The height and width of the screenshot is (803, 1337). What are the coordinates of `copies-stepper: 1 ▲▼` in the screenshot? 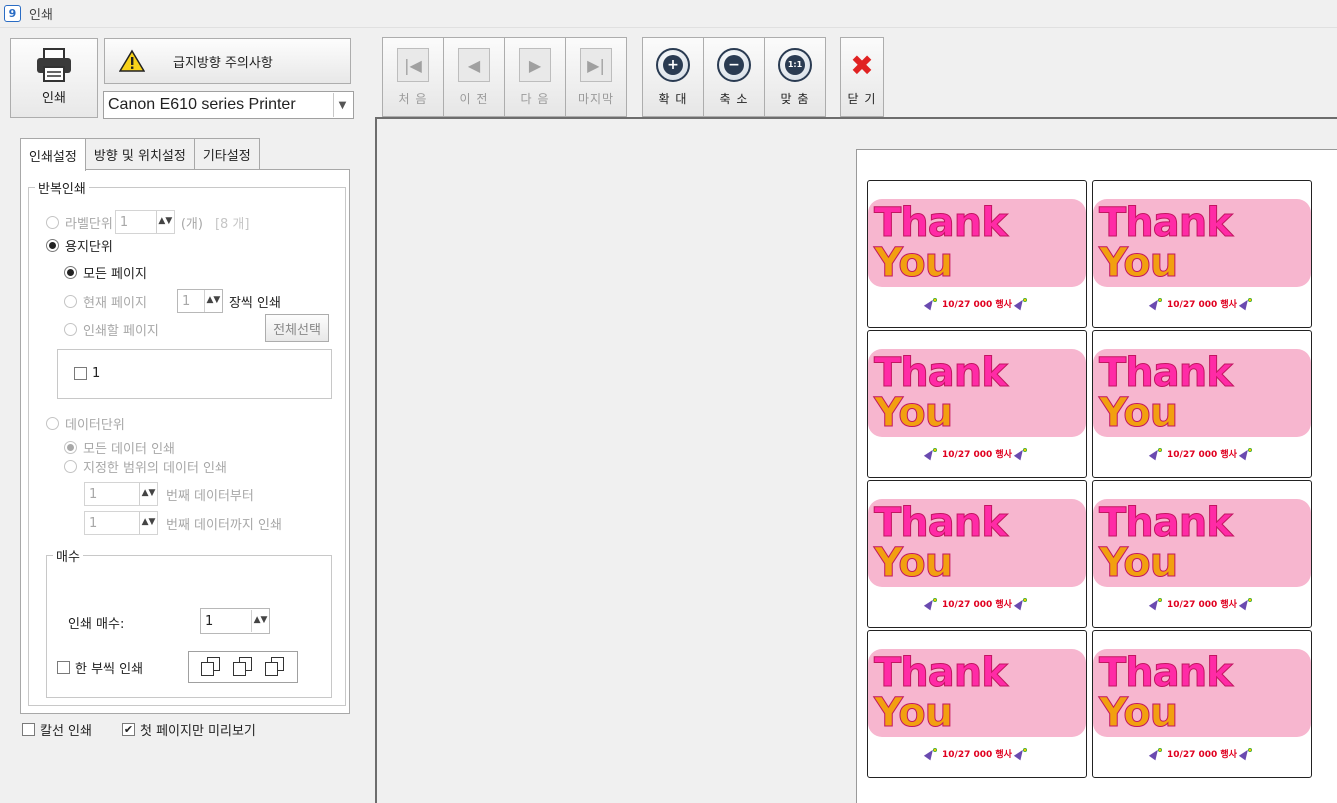 It's located at (235, 621).